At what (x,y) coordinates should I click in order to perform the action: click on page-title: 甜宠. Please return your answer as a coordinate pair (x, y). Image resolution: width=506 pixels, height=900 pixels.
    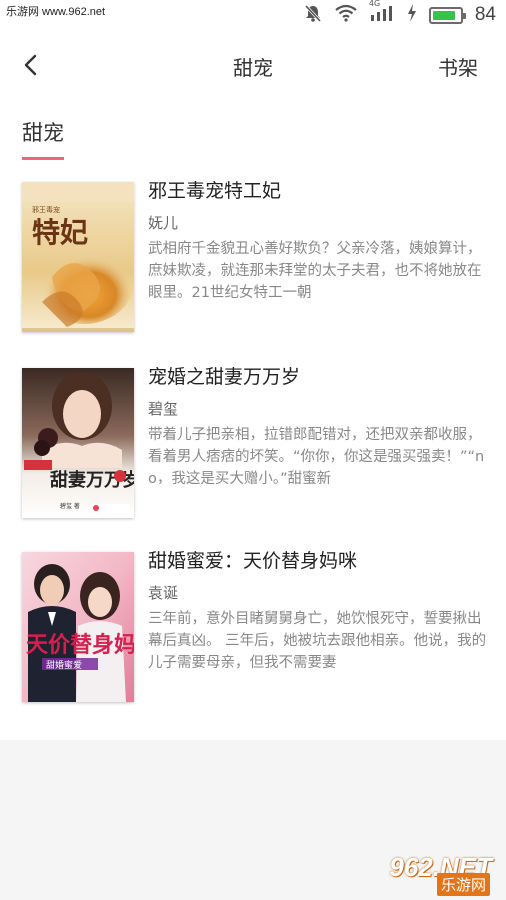
    Looking at the image, I should click on (253, 68).